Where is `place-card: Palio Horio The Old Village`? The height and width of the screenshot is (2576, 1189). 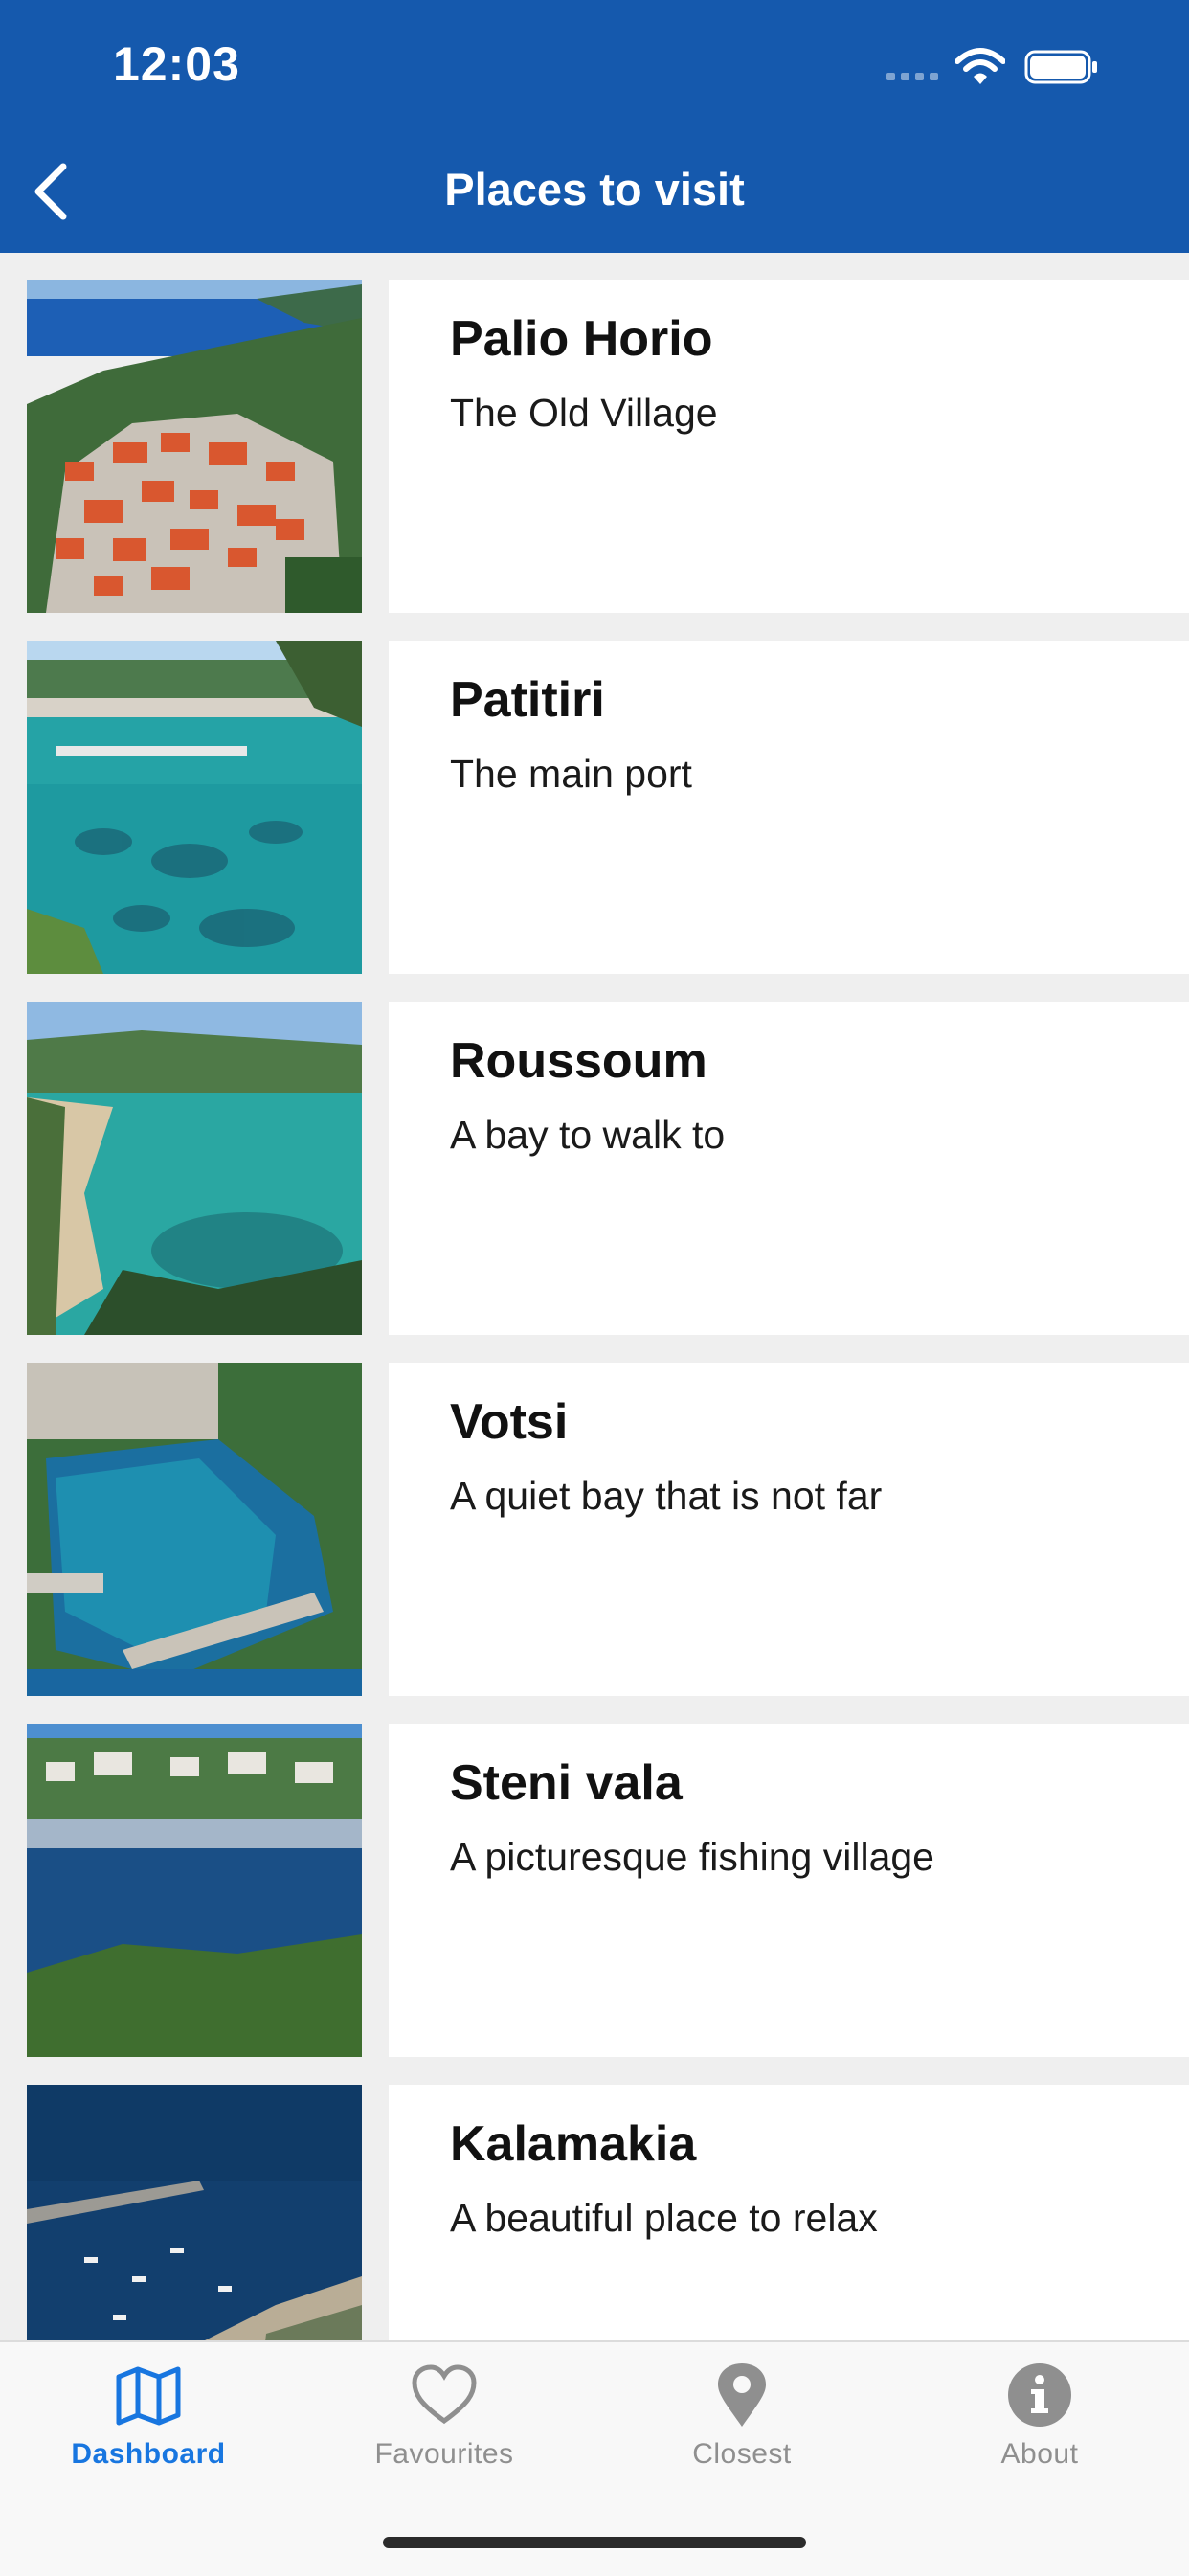
place-card: Palio Horio The Old Village is located at coordinates (789, 446).